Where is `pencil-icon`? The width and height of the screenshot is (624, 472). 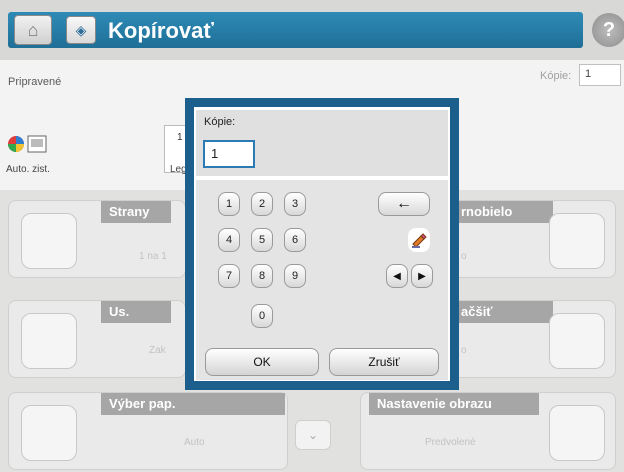 pencil-icon is located at coordinates (419, 240).